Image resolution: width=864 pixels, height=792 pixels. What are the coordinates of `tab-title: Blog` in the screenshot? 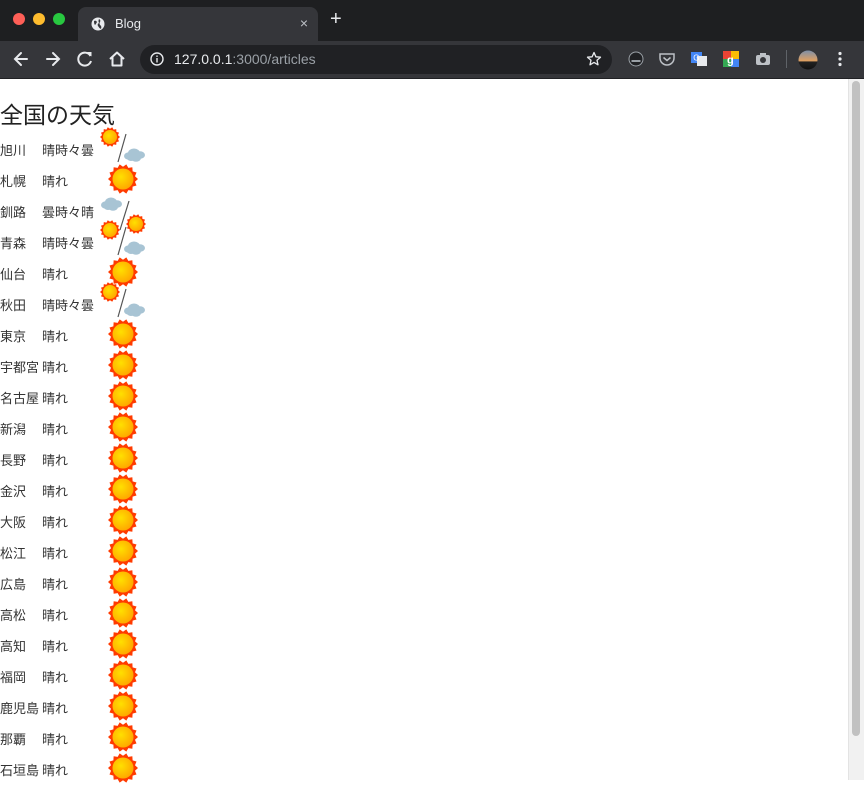 It's located at (128, 23).